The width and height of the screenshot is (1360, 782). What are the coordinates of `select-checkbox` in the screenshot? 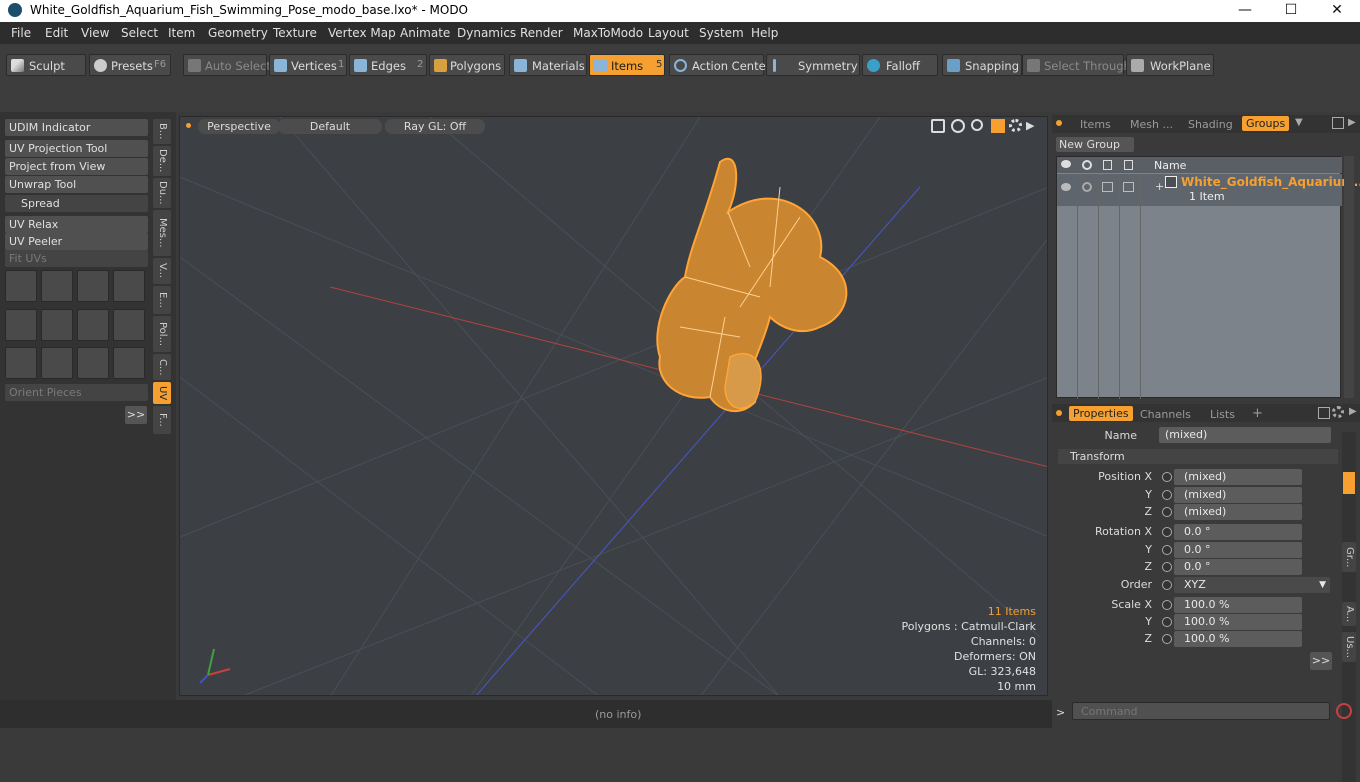 It's located at (1128, 187).